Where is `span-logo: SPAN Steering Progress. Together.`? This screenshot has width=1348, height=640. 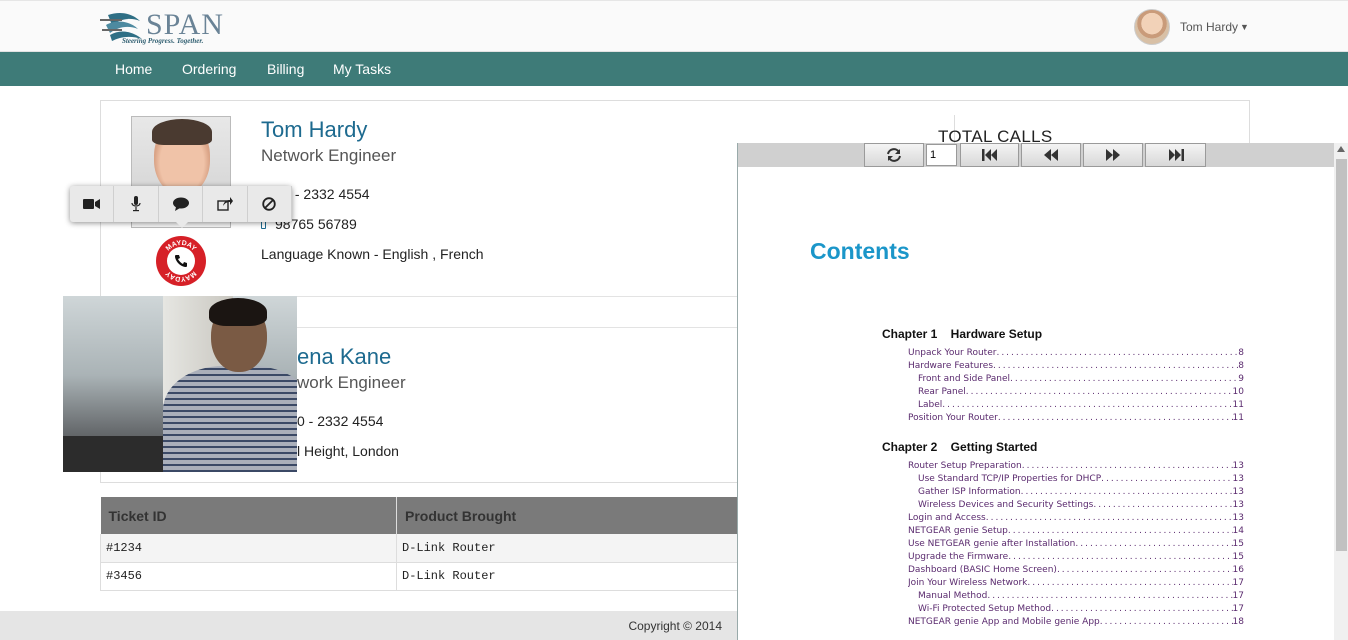
span-logo: SPAN Steering Progress. Together. is located at coordinates (165, 28).